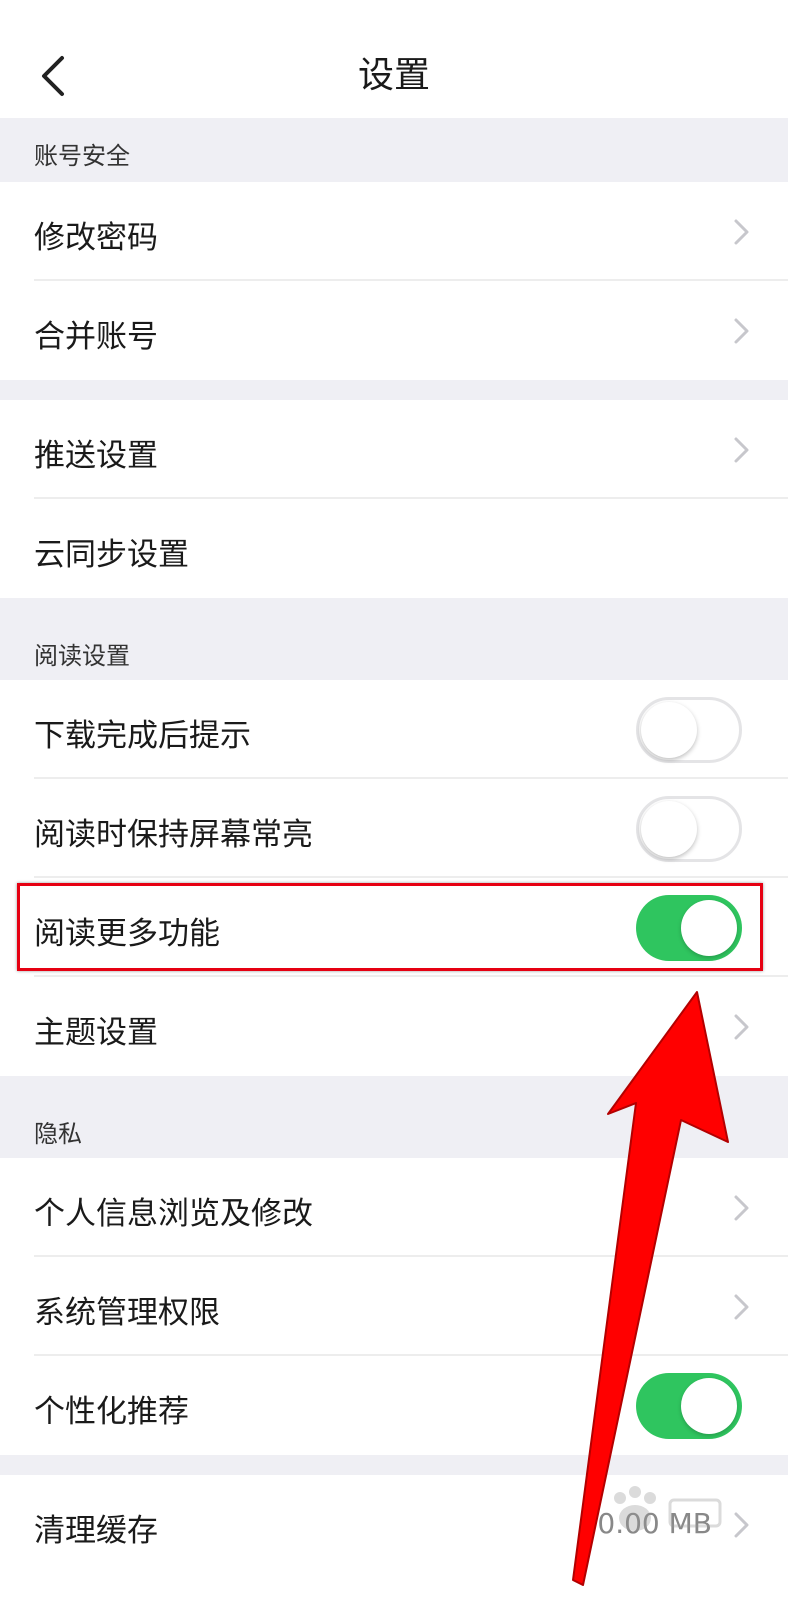  Describe the element at coordinates (394, 1537) in the screenshot. I see `row-clear-cache: 清理缓存 0.00 MB` at that location.